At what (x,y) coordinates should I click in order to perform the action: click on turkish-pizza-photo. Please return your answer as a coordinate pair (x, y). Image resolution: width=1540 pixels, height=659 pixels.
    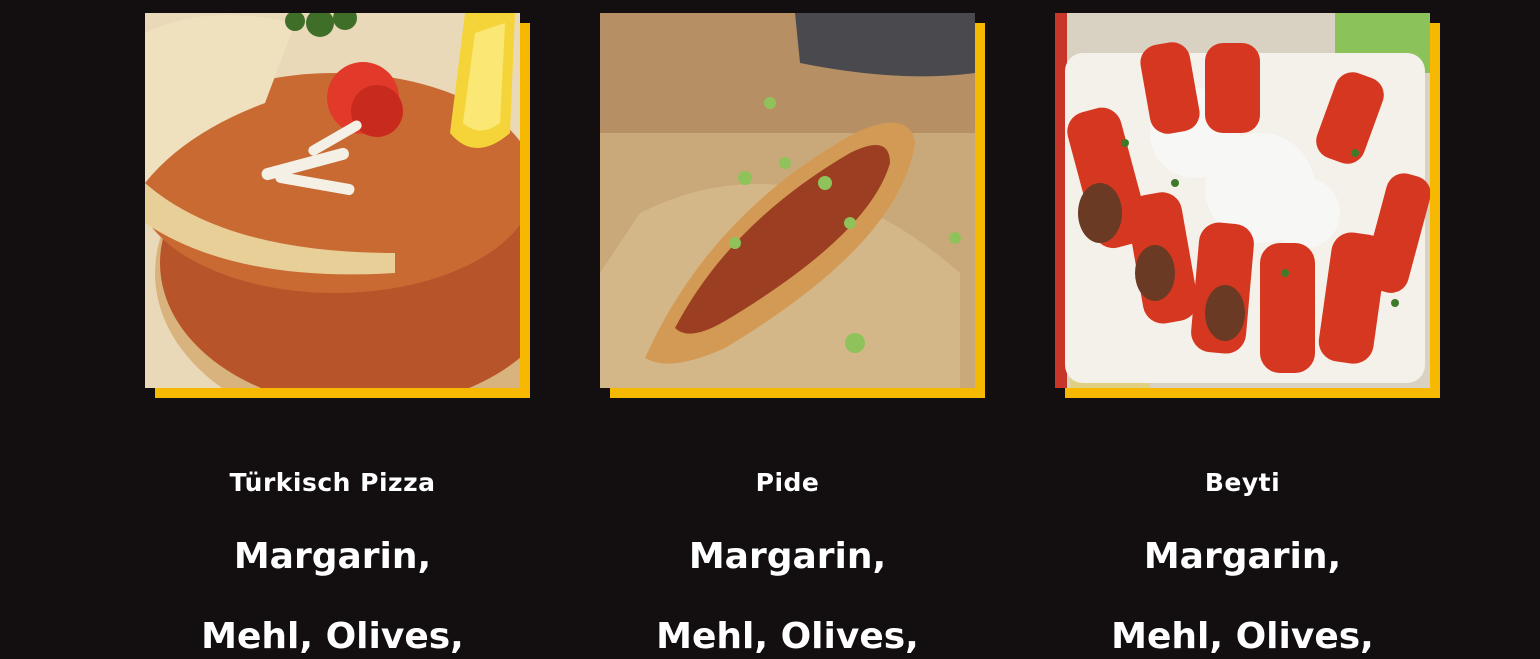
    Looking at the image, I should click on (332, 200).